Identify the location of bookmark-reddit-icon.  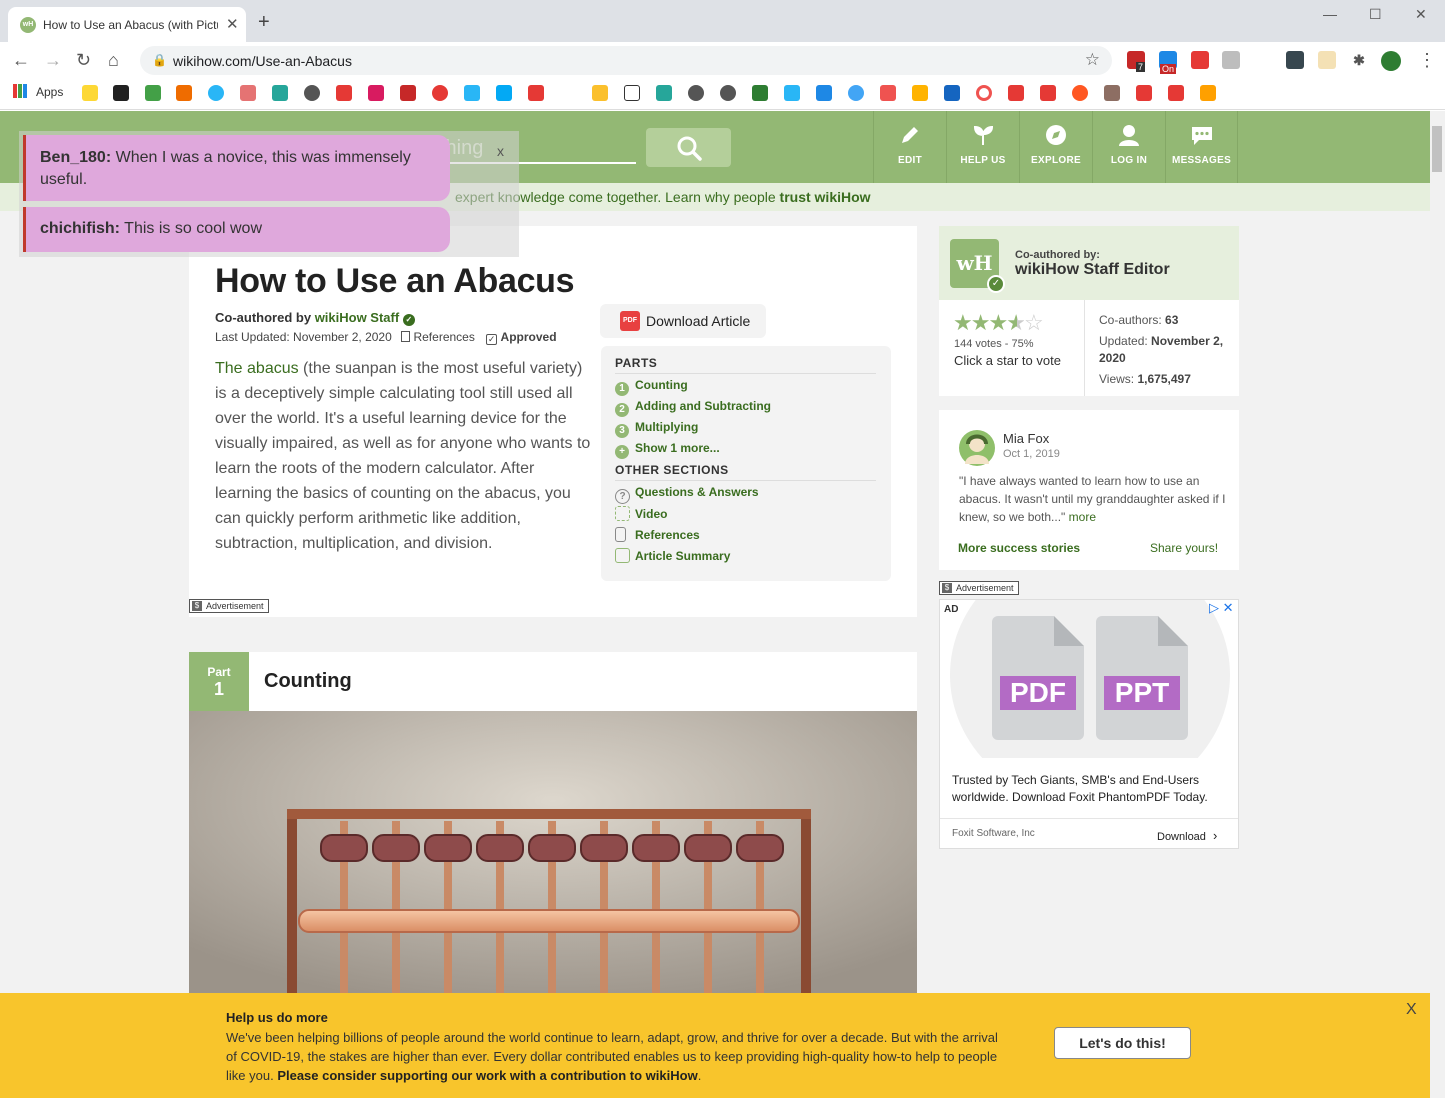
(1080, 93).